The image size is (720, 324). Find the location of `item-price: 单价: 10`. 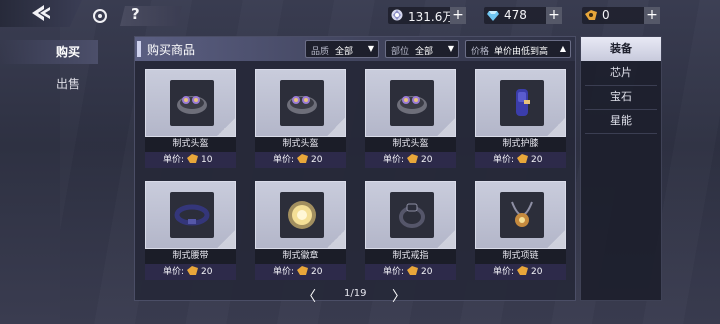

item-price: 单价: 10 is located at coordinates (190, 160).